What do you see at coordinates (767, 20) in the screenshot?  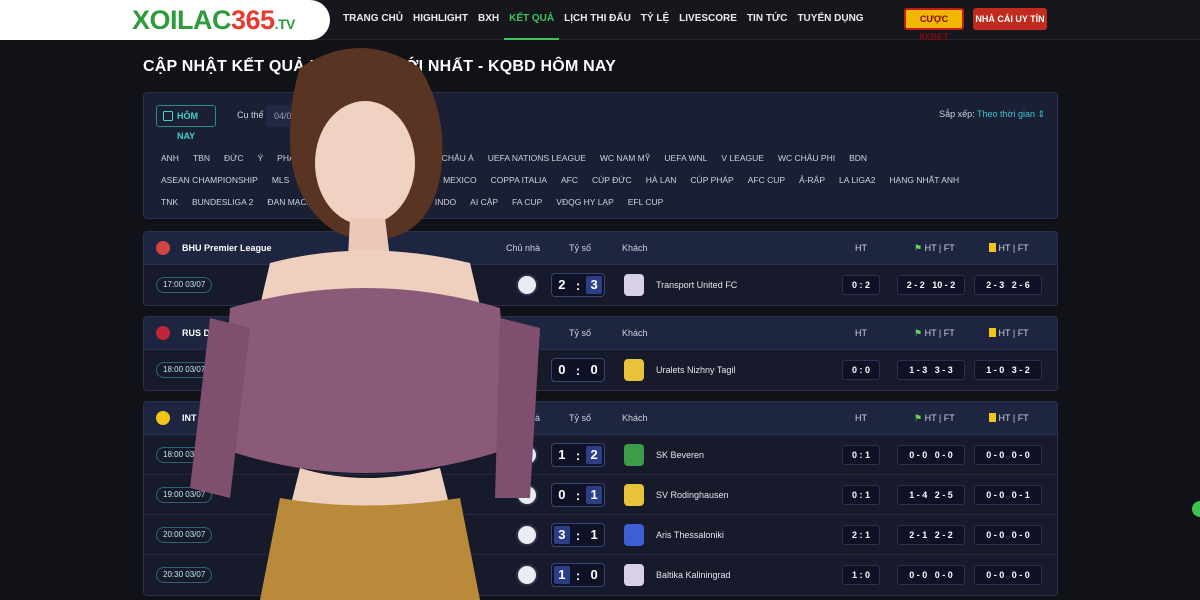 I see `nav-item-7: TIN TỨC` at bounding box center [767, 20].